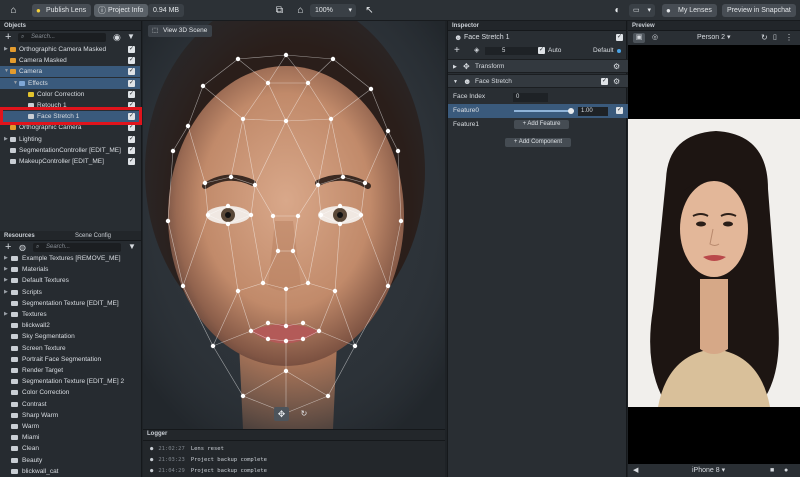 This screenshot has height=477, width=800. What do you see at coordinates (6, 71) in the screenshot?
I see `chevron-down-icon: ▼` at bounding box center [6, 71].